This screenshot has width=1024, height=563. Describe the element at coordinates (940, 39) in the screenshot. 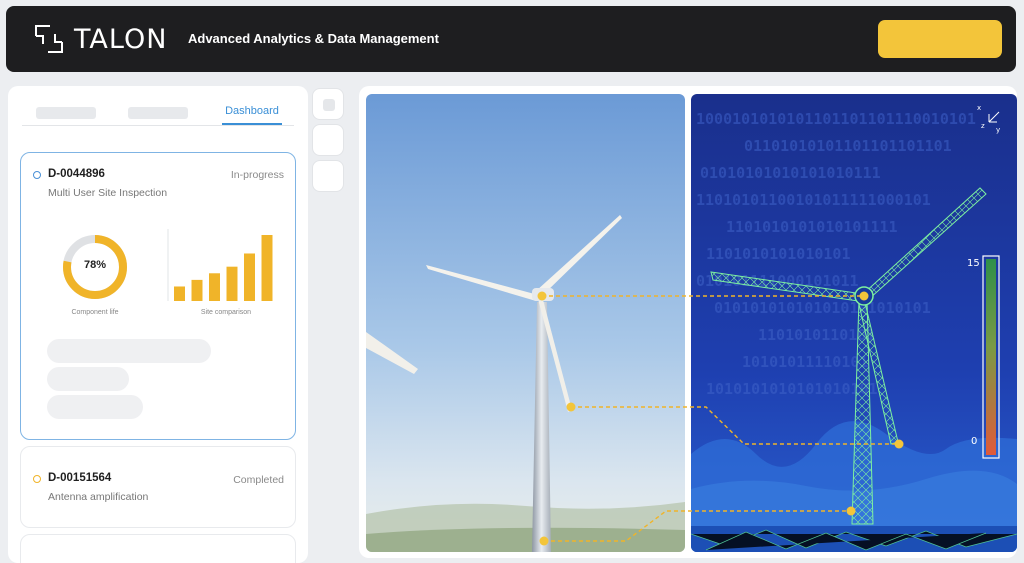

I see `header-cta-button` at that location.